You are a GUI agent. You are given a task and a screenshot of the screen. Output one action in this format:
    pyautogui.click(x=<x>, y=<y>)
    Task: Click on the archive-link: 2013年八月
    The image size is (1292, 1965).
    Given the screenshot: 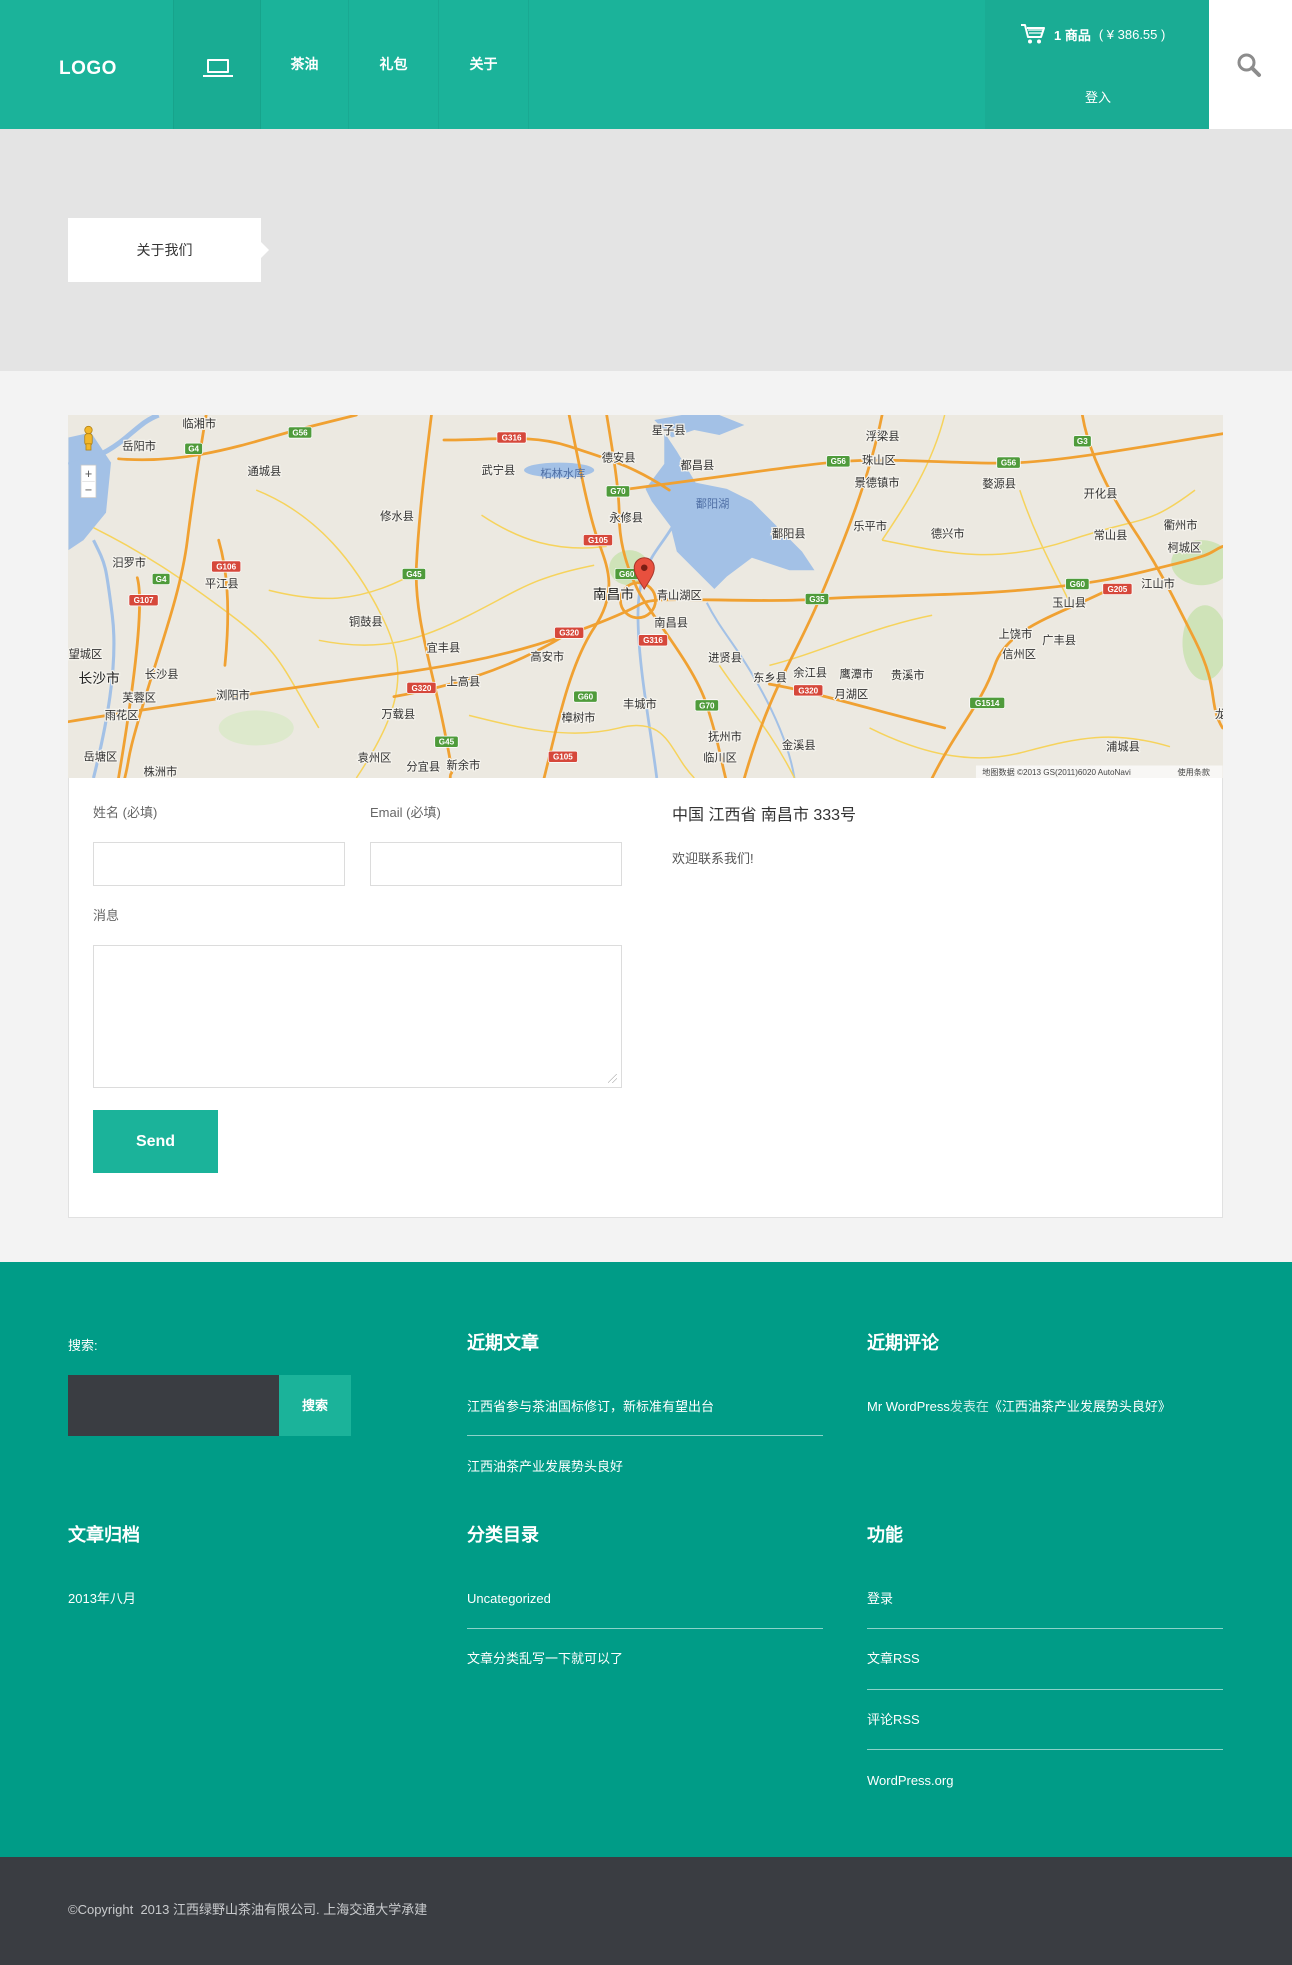 What is the action you would take?
    pyautogui.click(x=102, y=1599)
    